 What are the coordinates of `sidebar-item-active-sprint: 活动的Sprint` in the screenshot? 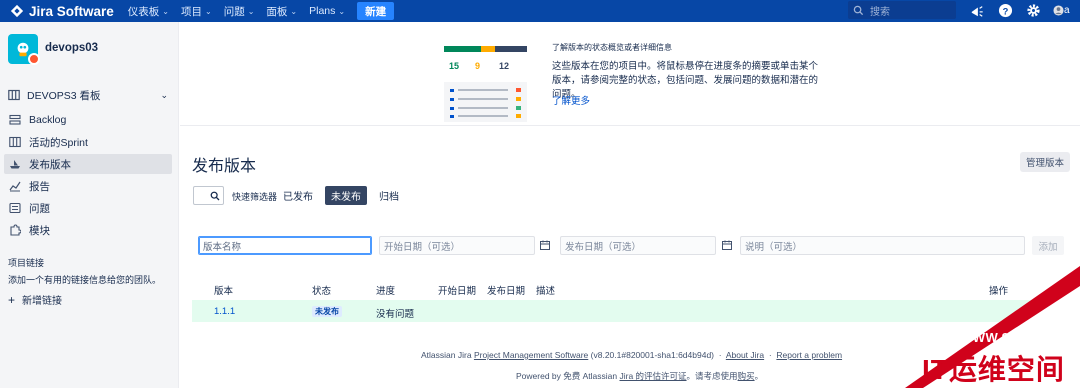 It's located at (88, 142).